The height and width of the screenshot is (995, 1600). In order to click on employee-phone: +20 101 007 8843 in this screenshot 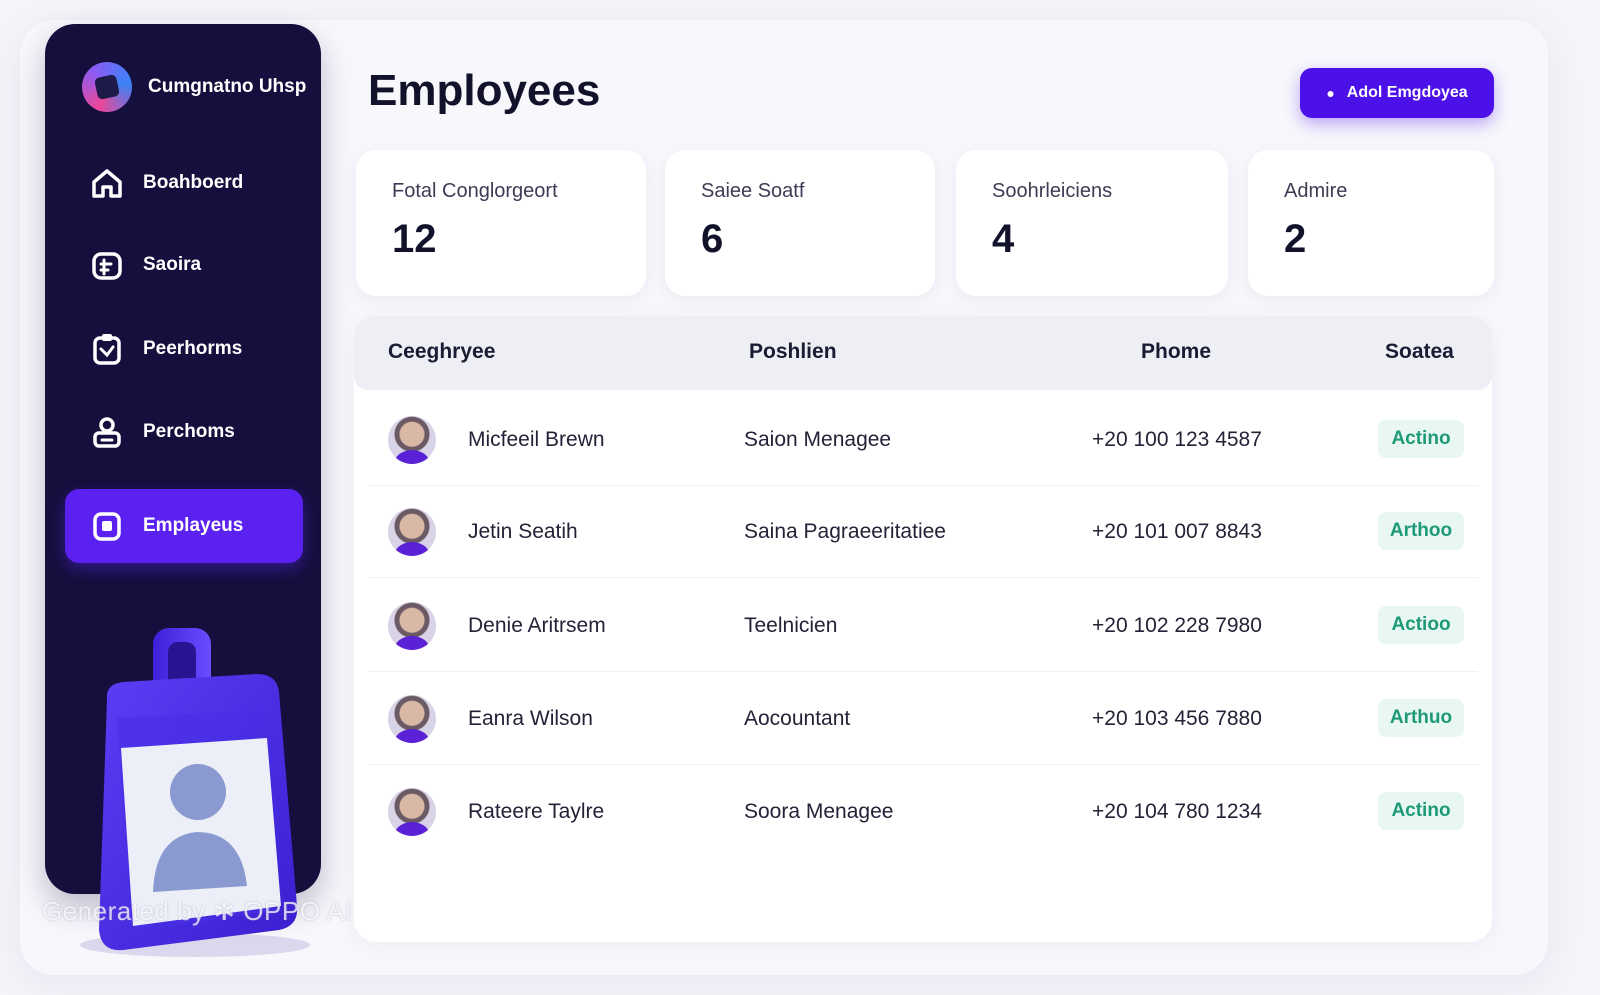, I will do `click(1177, 531)`.